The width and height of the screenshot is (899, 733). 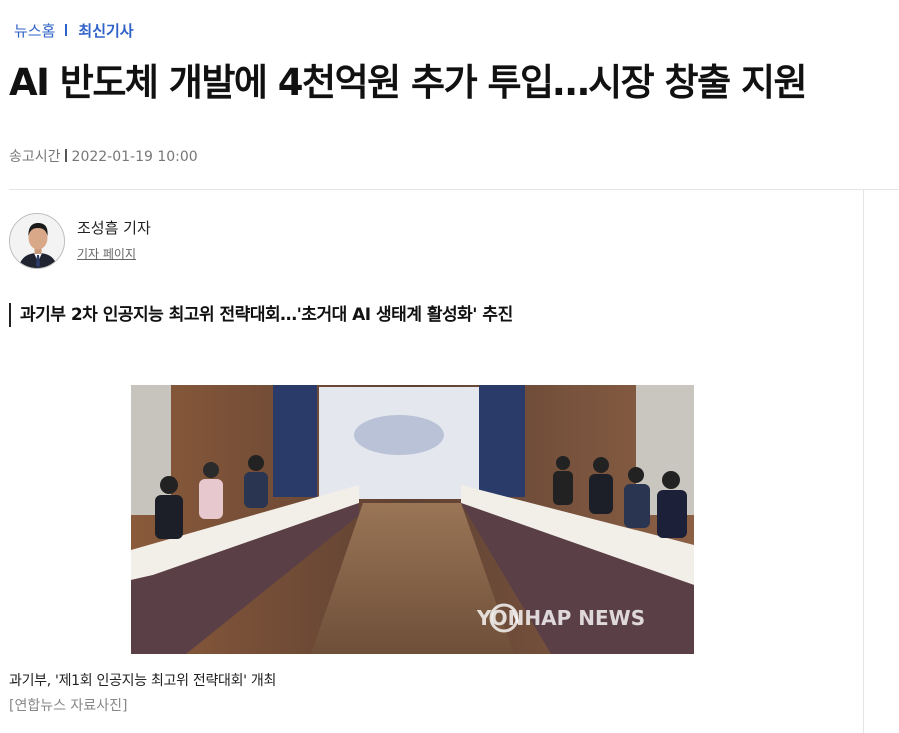 I want to click on header-divider, so click(x=454, y=189).